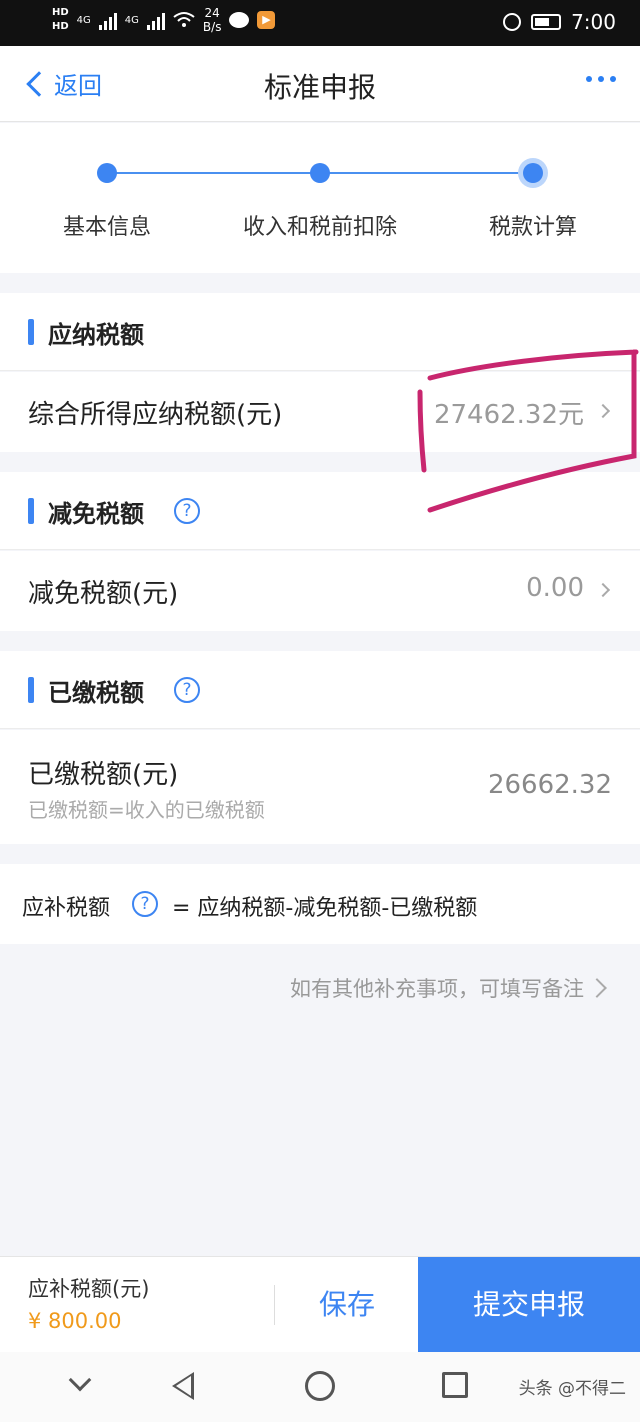  Describe the element at coordinates (529, 1305) in the screenshot. I see `submit-button: 提交申报` at that location.